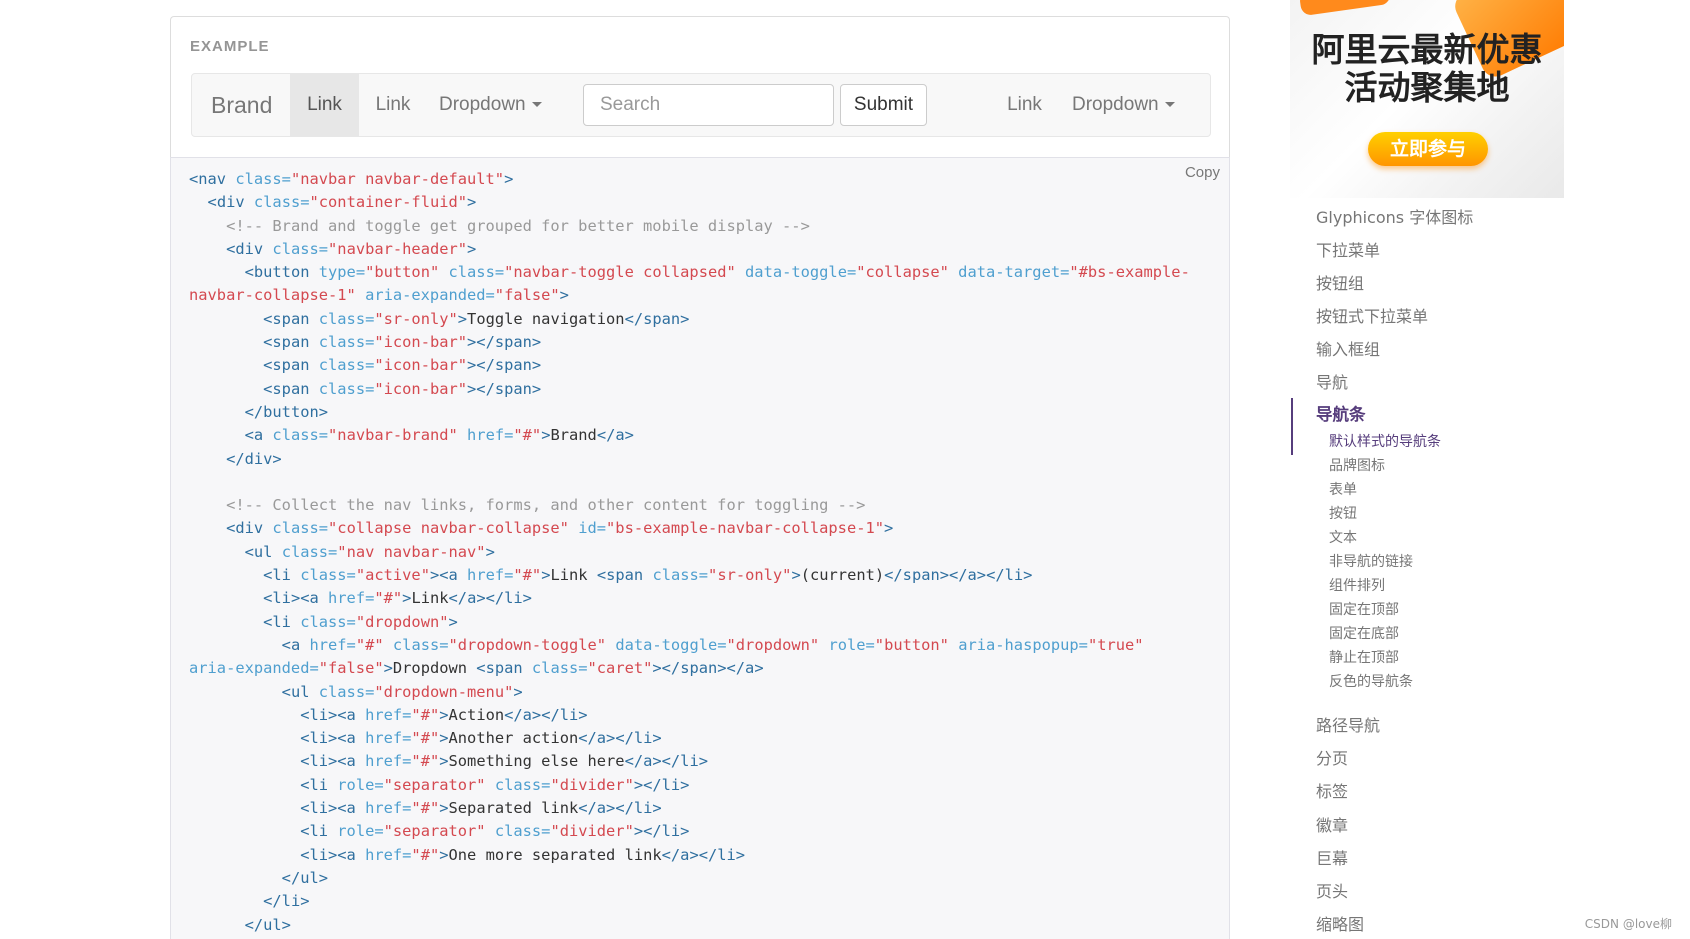 The height and width of the screenshot is (939, 1690). What do you see at coordinates (1202, 172) in the screenshot?
I see `copy-button: Copy` at bounding box center [1202, 172].